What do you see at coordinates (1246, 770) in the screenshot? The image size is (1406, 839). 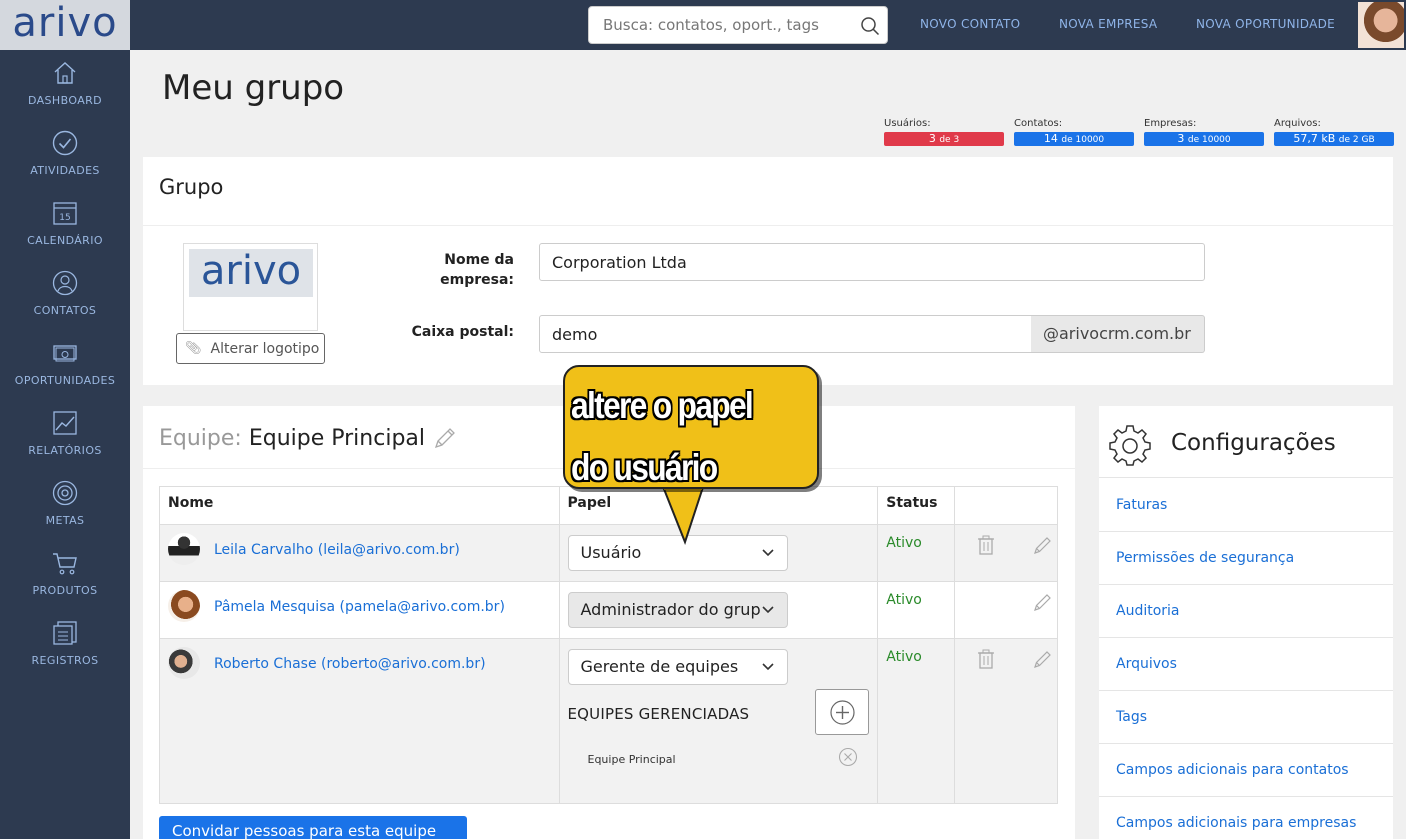 I see `settings-link-contact-fields: Campos adicionais para contatos` at bounding box center [1246, 770].